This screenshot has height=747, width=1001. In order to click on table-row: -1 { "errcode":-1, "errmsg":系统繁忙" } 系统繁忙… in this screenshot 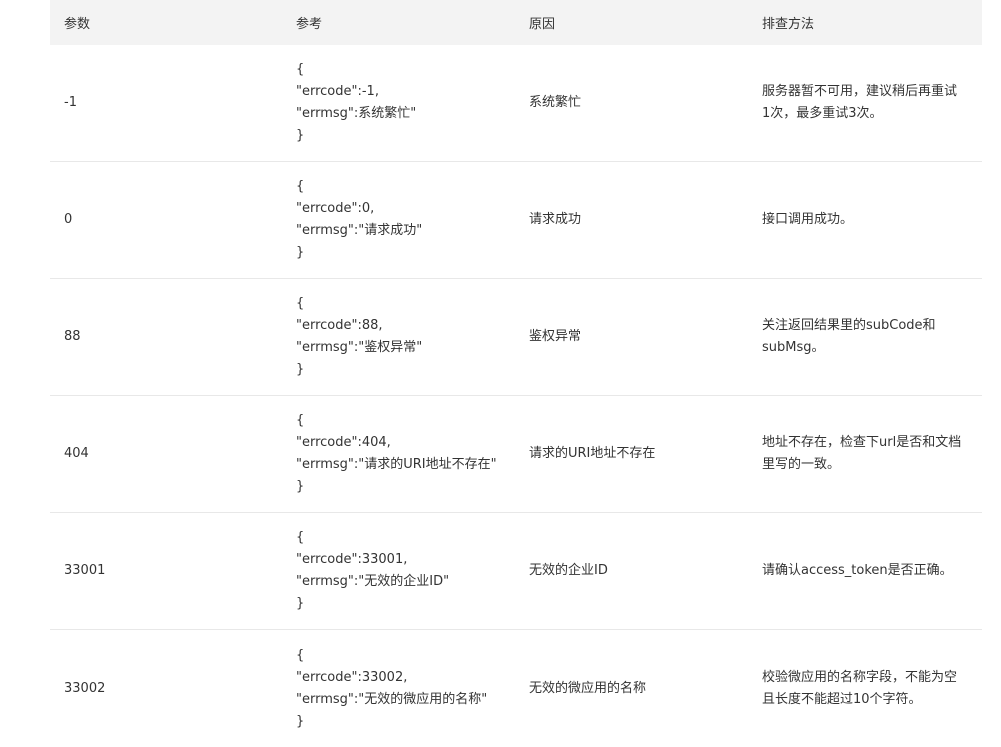, I will do `click(516, 103)`.